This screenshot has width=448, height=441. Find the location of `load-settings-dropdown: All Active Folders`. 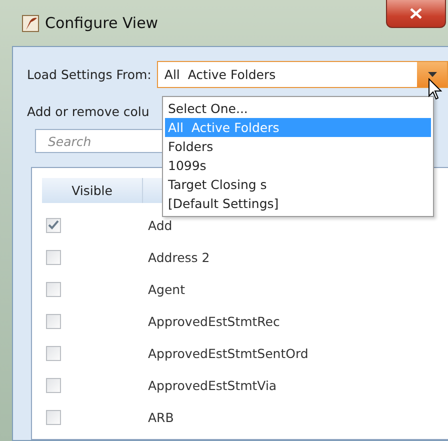

load-settings-dropdown: All Active Folders is located at coordinates (302, 74).